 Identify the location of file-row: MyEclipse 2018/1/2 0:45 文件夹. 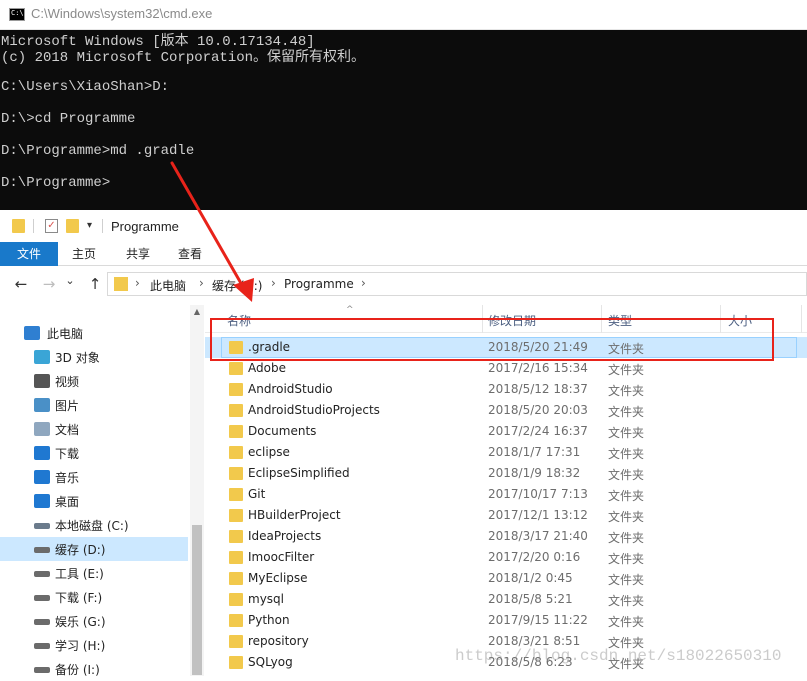
(506, 578).